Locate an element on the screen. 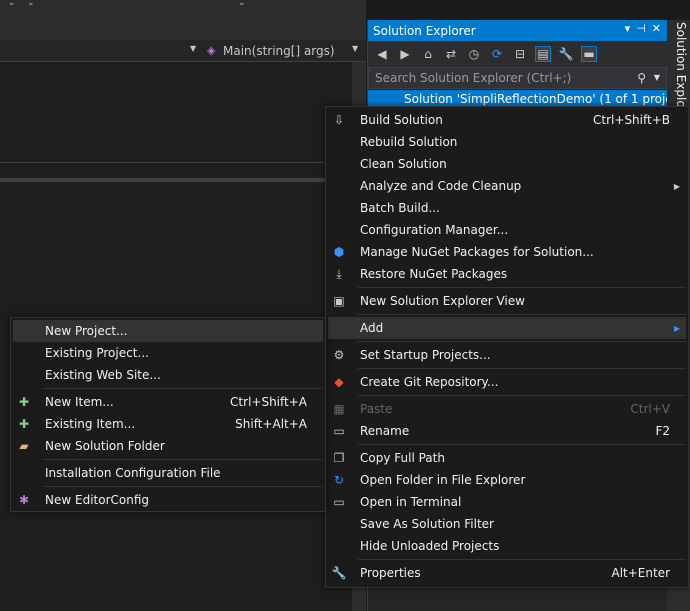 Image resolution: width=690 pixels, height=611 pixels. divider is located at coordinates (183, 162).